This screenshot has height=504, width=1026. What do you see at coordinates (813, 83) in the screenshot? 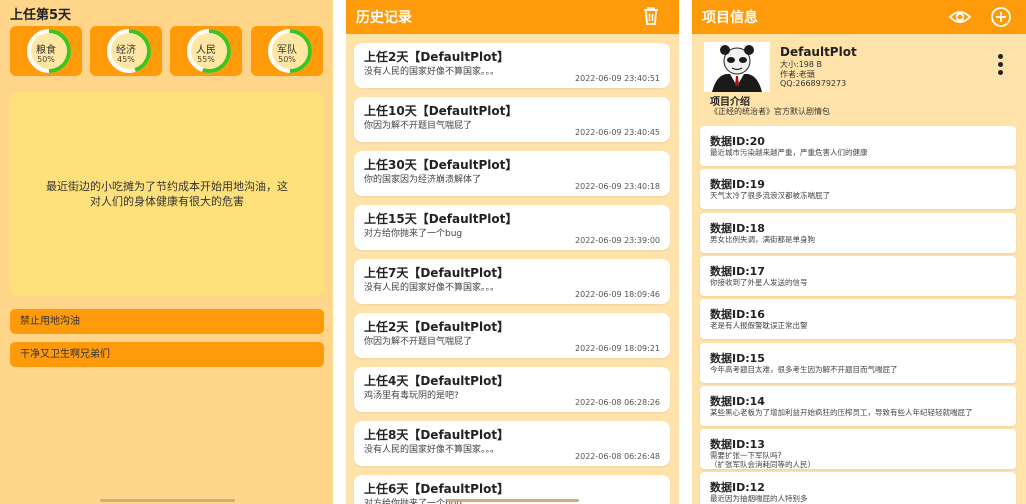
I see `project-qq: QQ:2668979273` at bounding box center [813, 83].